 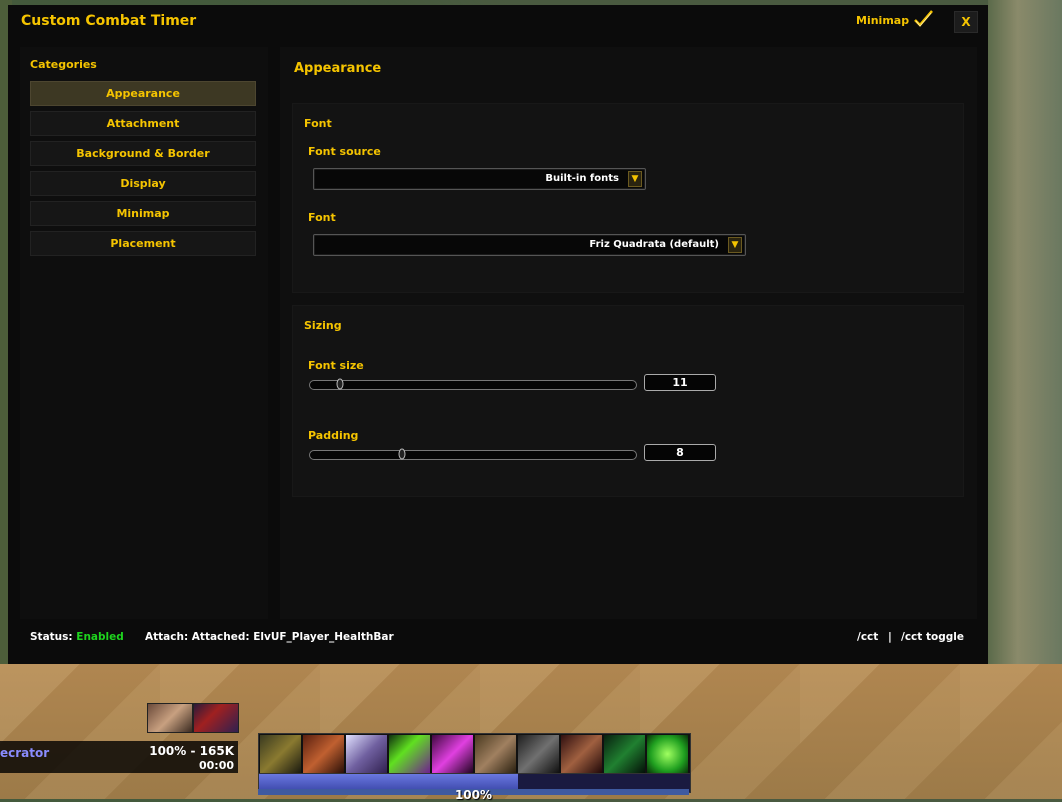 What do you see at coordinates (119, 757) in the screenshot?
I see `target-unit-frame: ecrator 100% - 165K 00:00` at bounding box center [119, 757].